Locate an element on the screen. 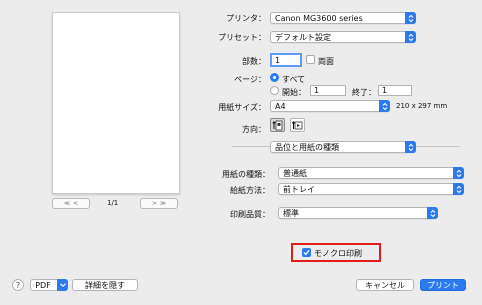 Image resolution: width=482 pixels, height=305 pixels. cancel-label: キャンセル is located at coordinates (385, 285).